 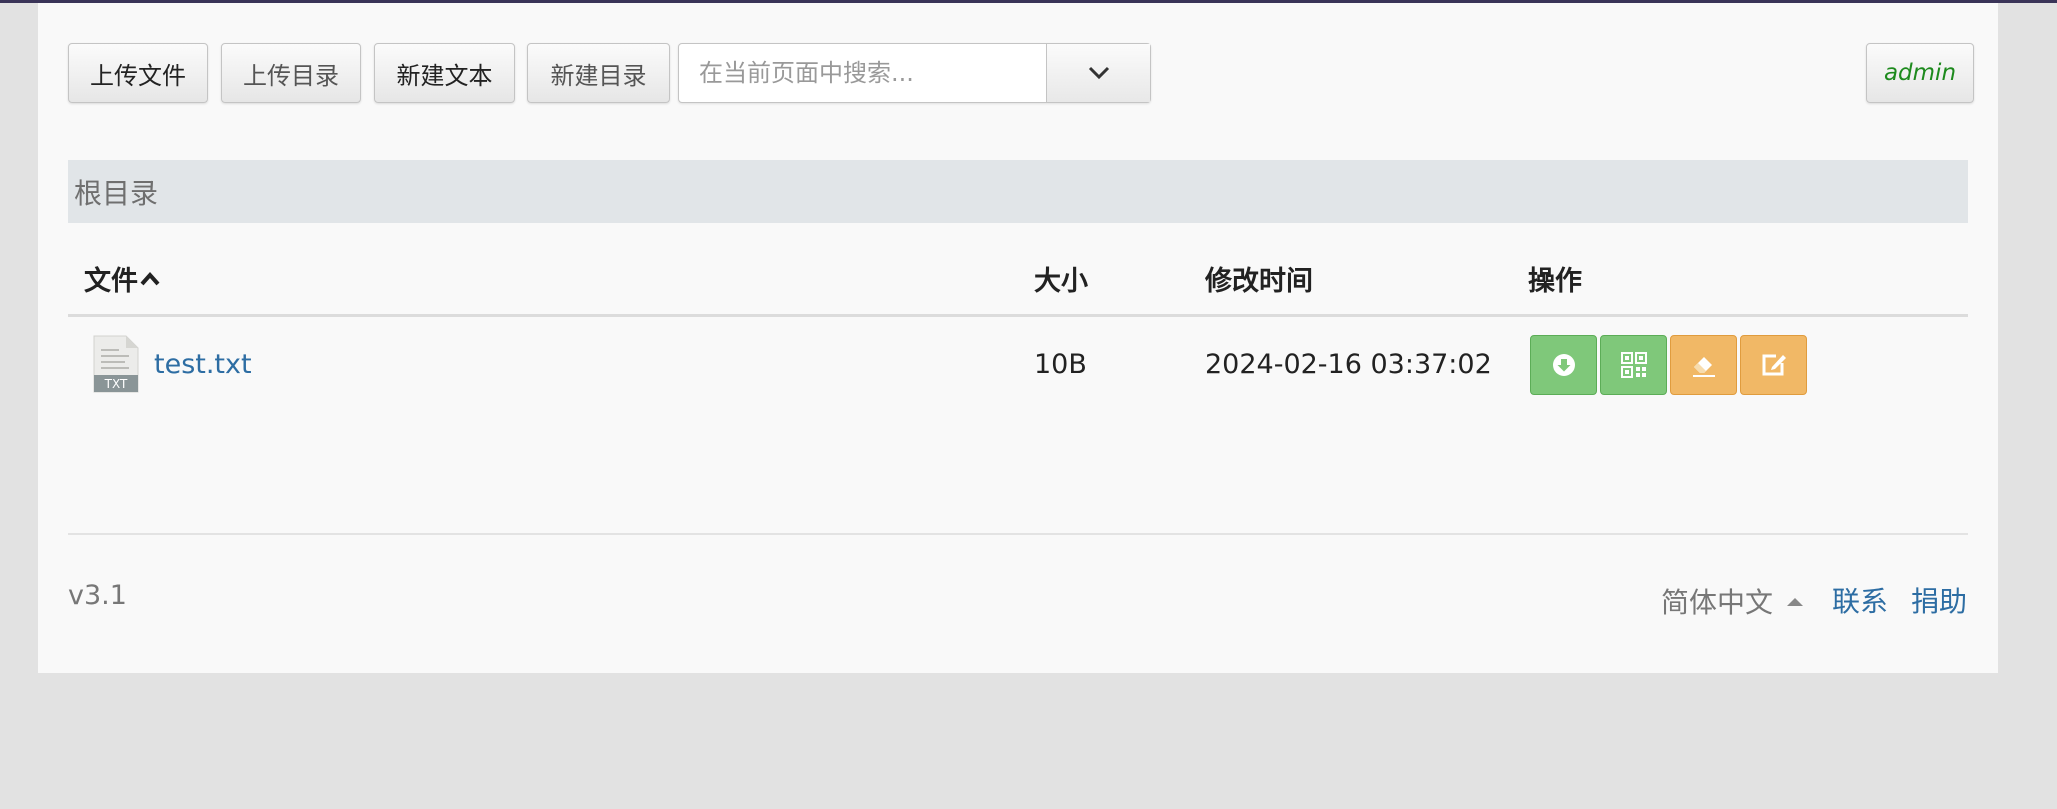 I want to click on version-label: v3.1, so click(x=97, y=595).